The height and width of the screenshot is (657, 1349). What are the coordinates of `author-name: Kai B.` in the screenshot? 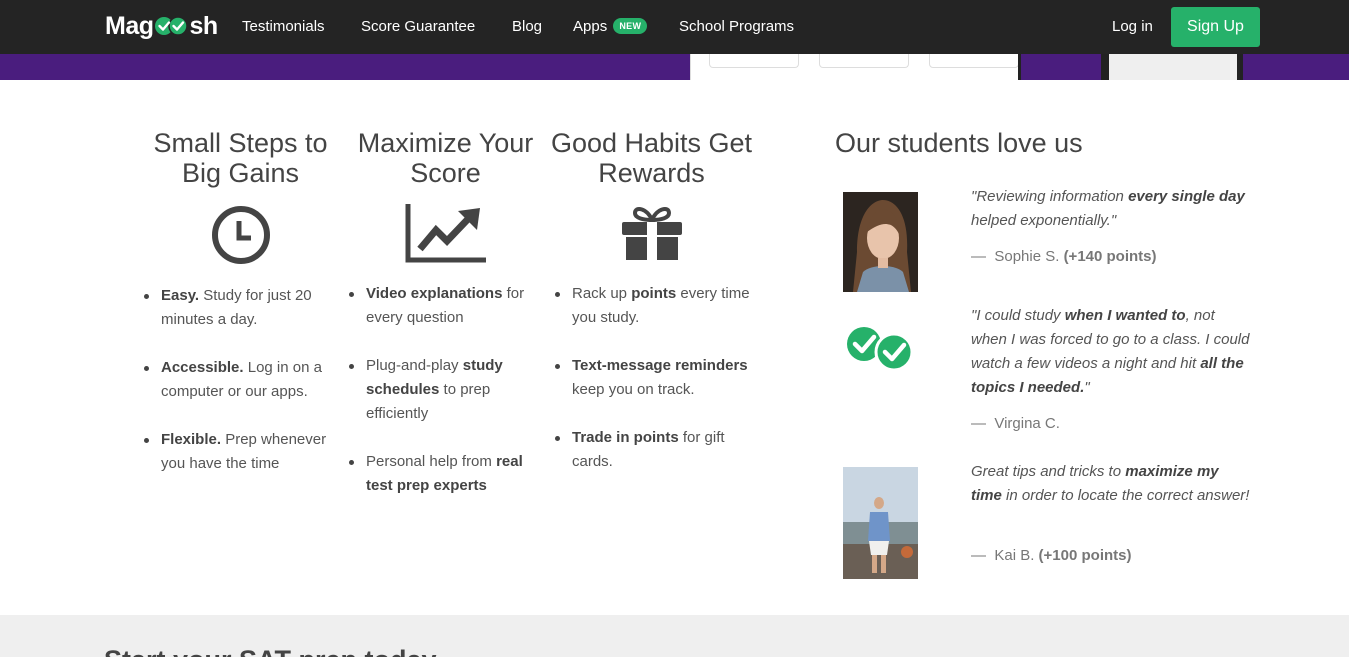 It's located at (1014, 555).